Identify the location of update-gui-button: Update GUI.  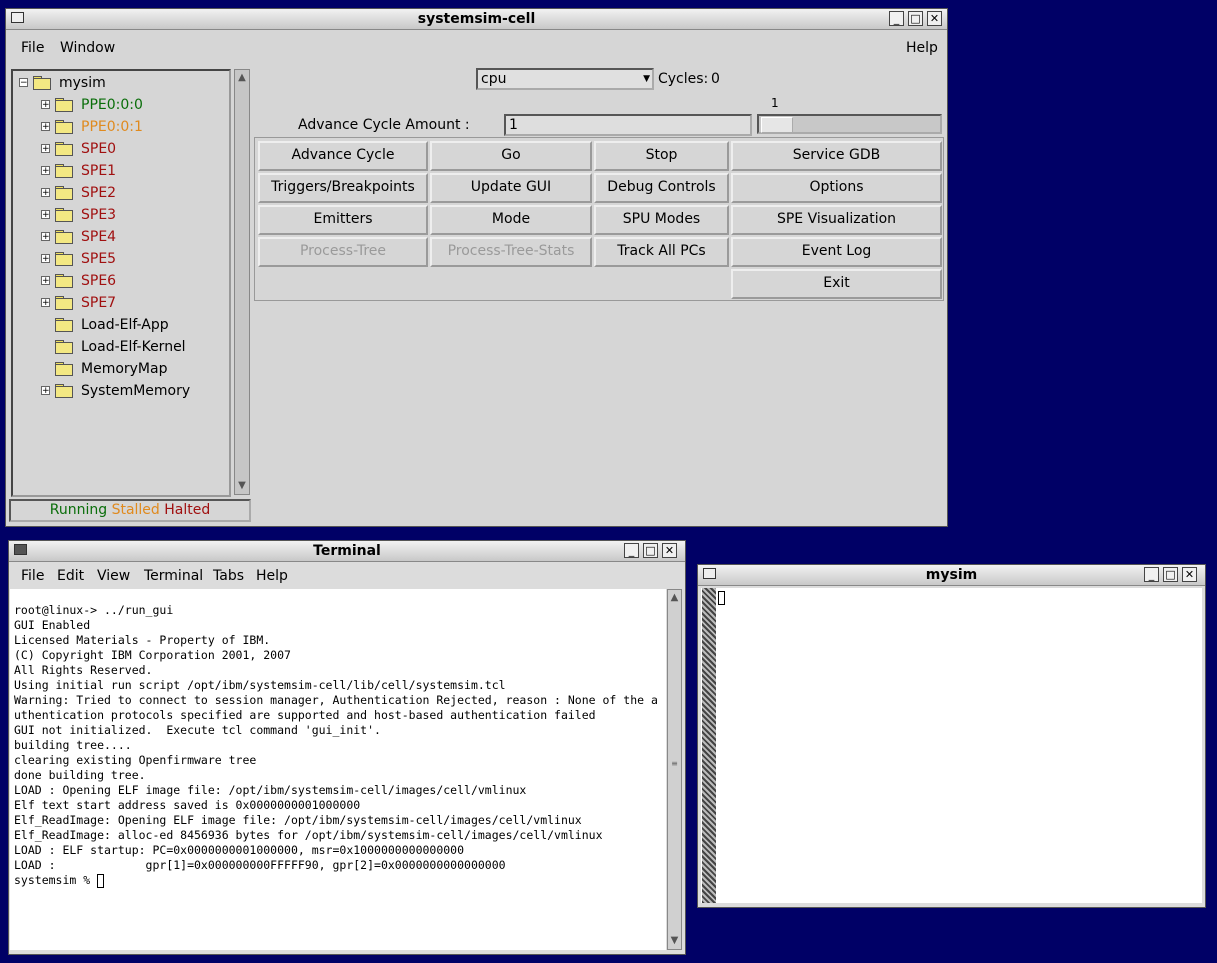
(511, 188).